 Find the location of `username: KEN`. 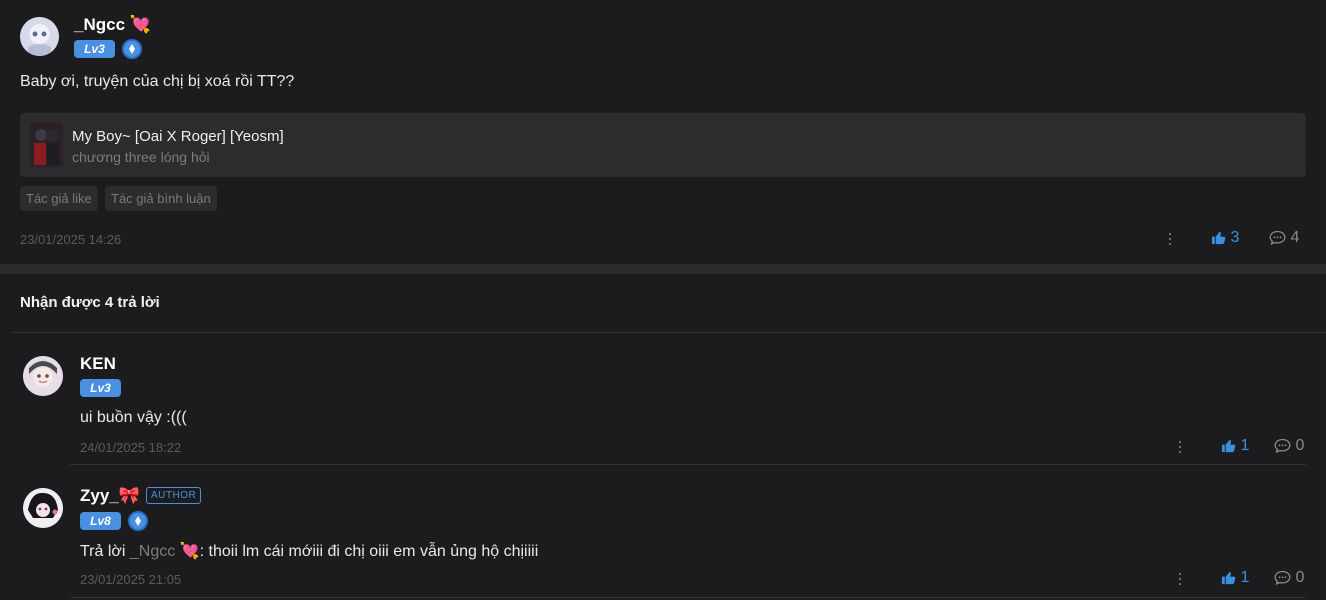

username: KEN is located at coordinates (98, 364).